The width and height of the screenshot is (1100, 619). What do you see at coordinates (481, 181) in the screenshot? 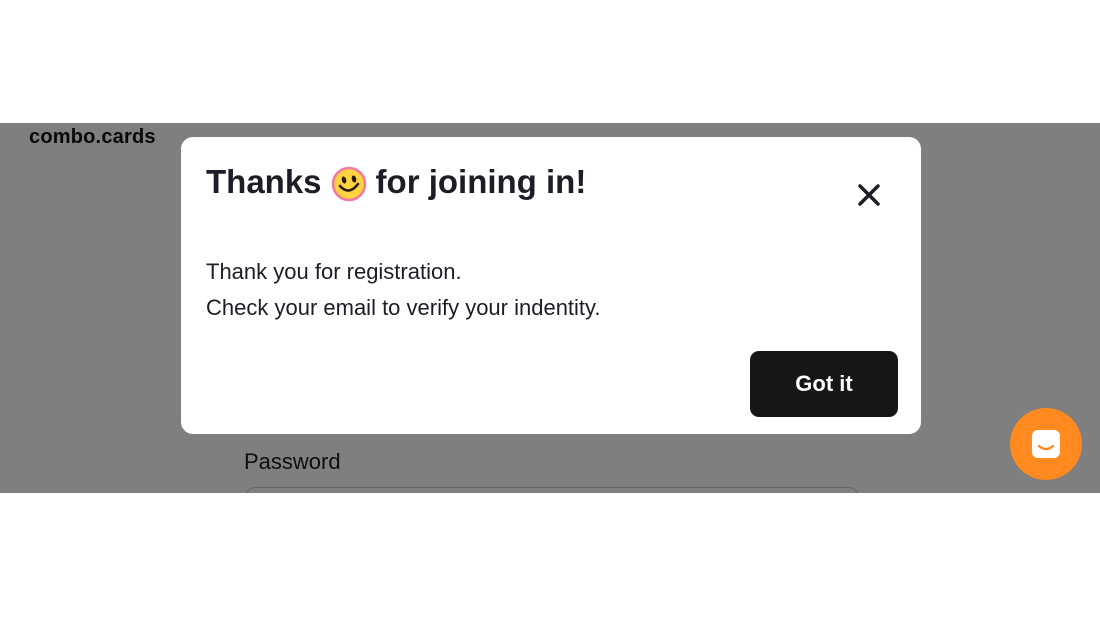
I see `dialog-title-end: for joining in!` at bounding box center [481, 181].